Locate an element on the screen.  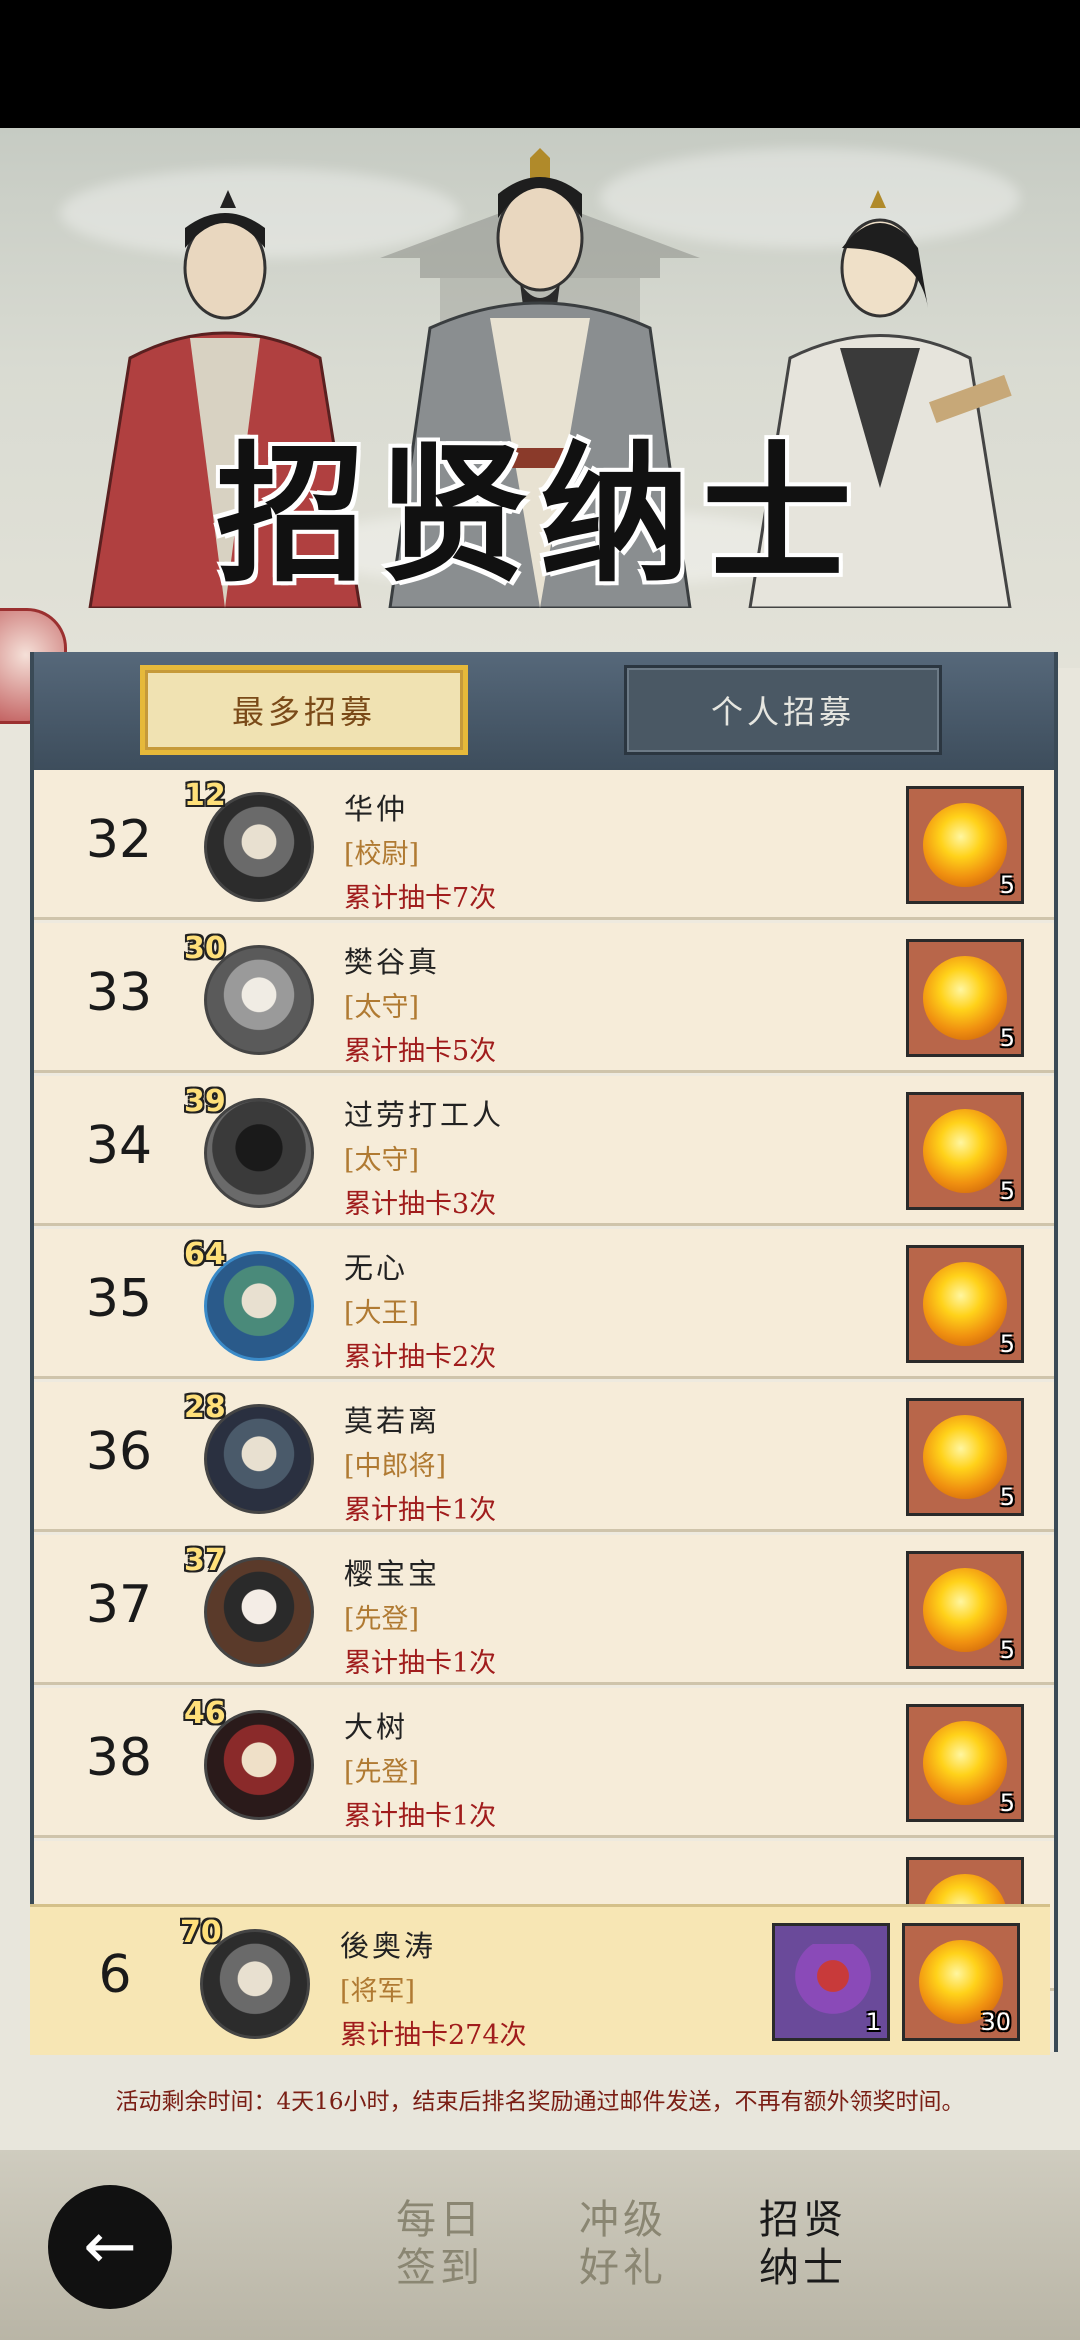
nav-label: 签到 is located at coordinates (440, 2268).